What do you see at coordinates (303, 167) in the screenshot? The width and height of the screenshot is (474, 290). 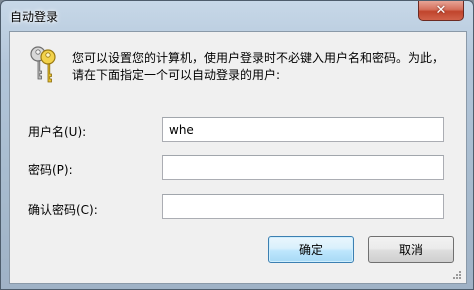 I see `password-field` at bounding box center [303, 167].